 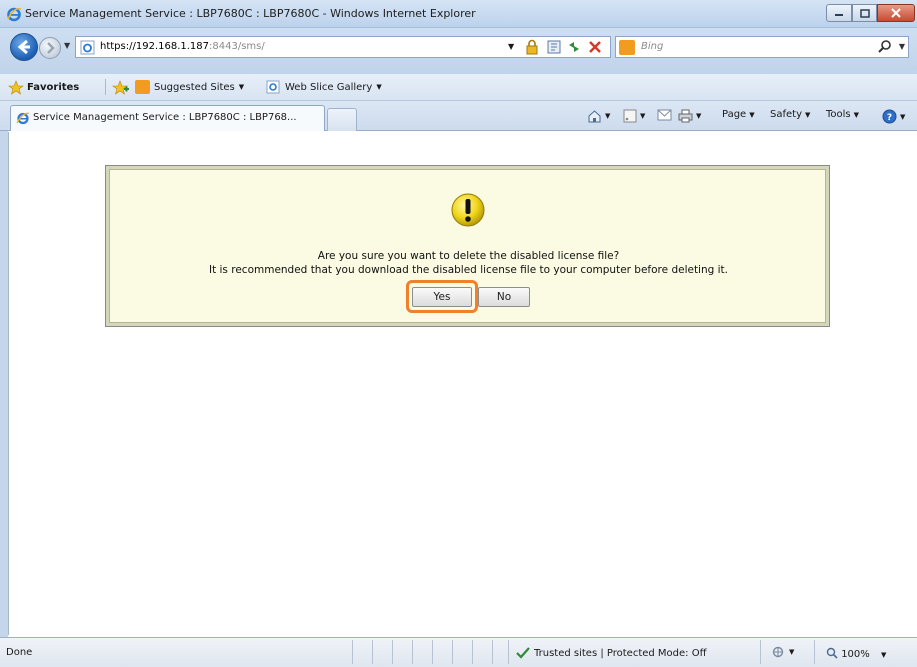 What do you see at coordinates (4, 384) in the screenshot?
I see `browser-left-frame` at bounding box center [4, 384].